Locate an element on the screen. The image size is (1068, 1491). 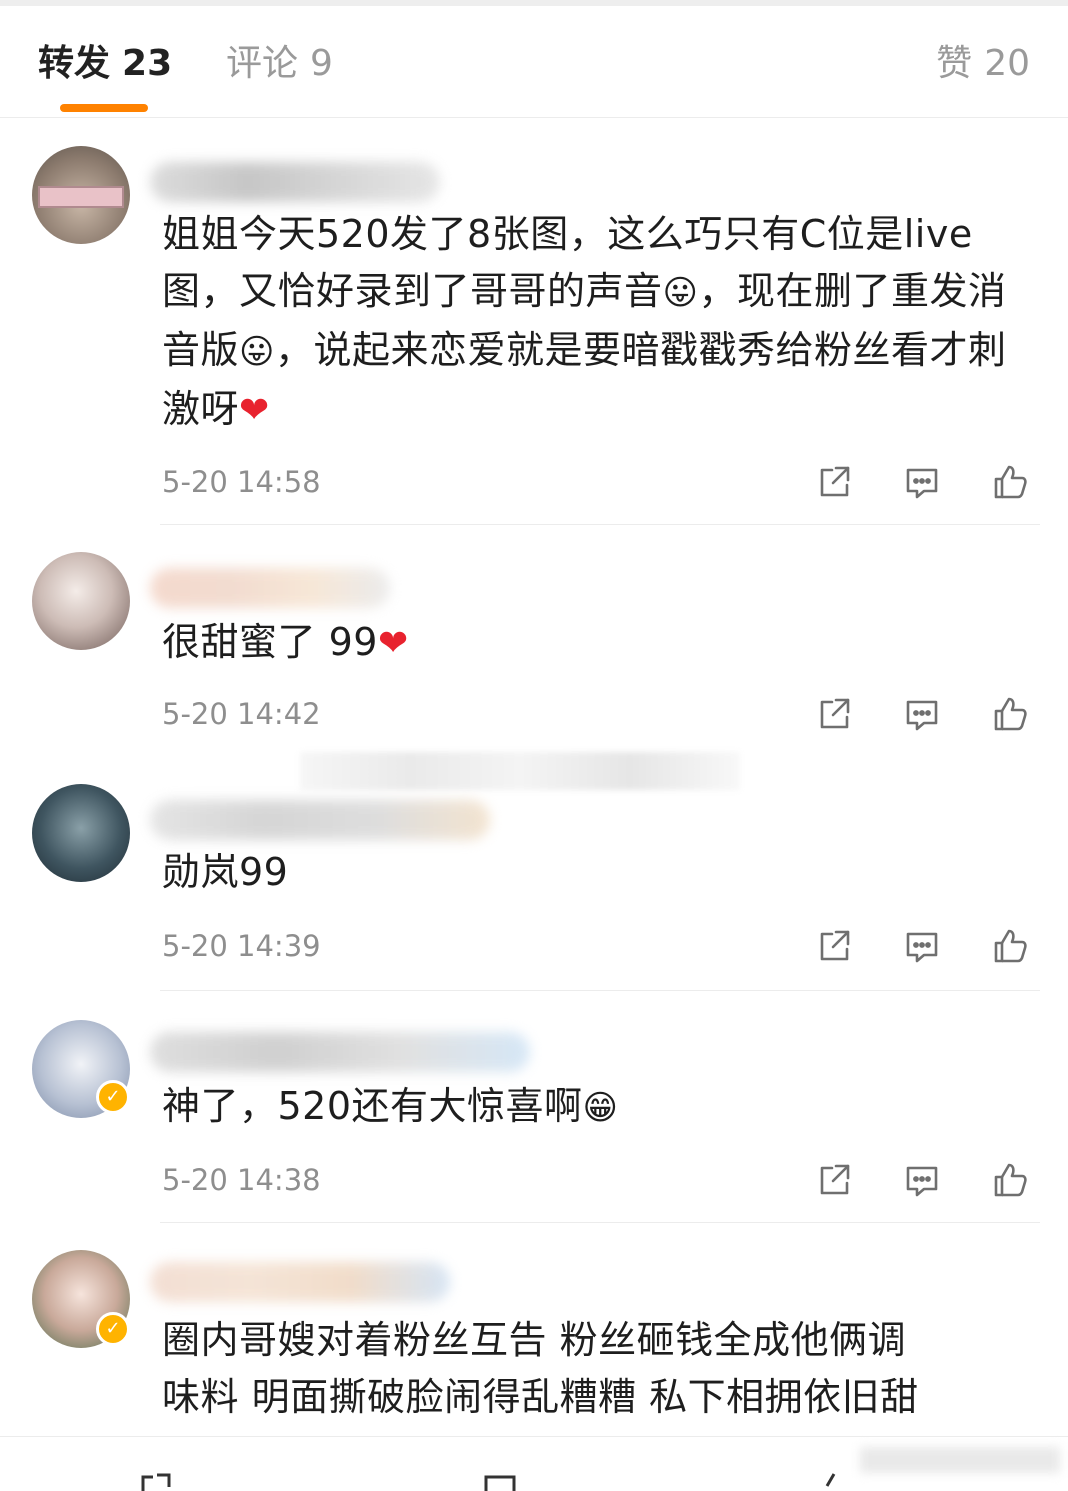
comment-text: 很甜蜜了 99❤ is located at coordinates (285, 642).